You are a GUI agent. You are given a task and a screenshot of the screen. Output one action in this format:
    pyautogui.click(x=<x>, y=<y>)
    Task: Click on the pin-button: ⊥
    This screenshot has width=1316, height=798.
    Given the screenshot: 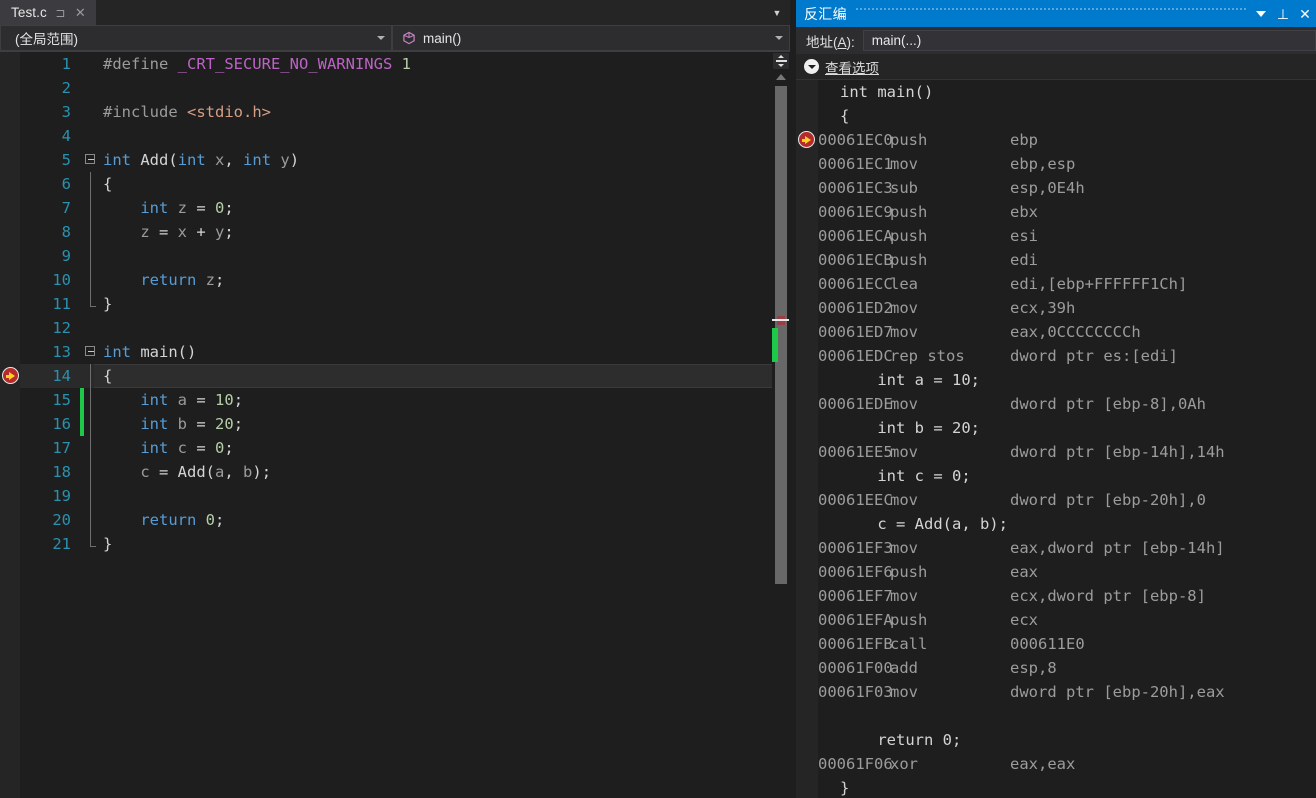 What is the action you would take?
    pyautogui.click(x=1283, y=13)
    